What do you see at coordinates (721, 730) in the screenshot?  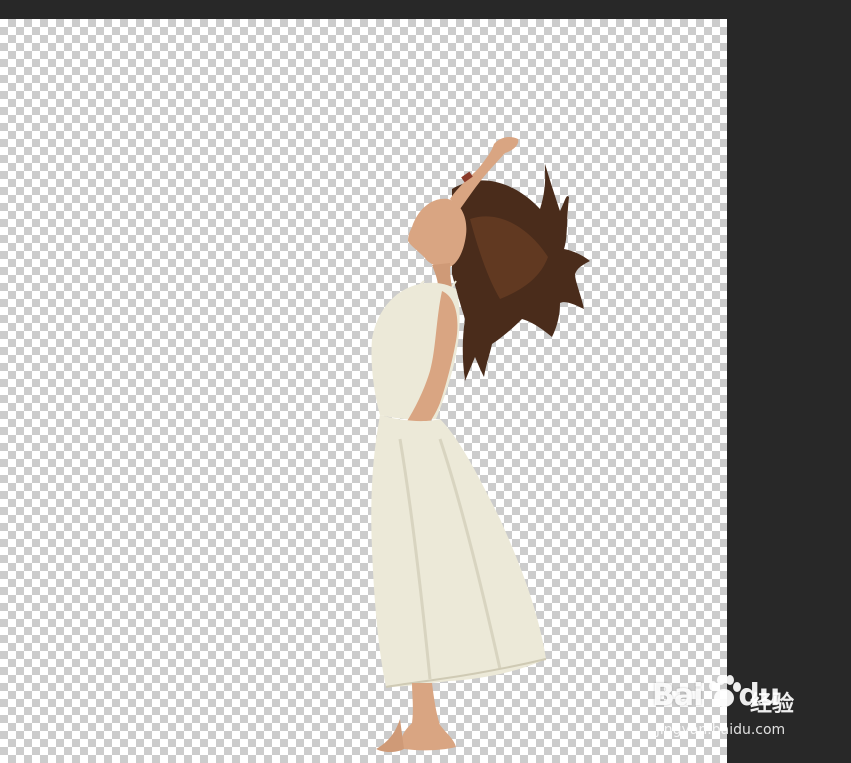 I see `watermark-url: jingyan.baidu.com` at bounding box center [721, 730].